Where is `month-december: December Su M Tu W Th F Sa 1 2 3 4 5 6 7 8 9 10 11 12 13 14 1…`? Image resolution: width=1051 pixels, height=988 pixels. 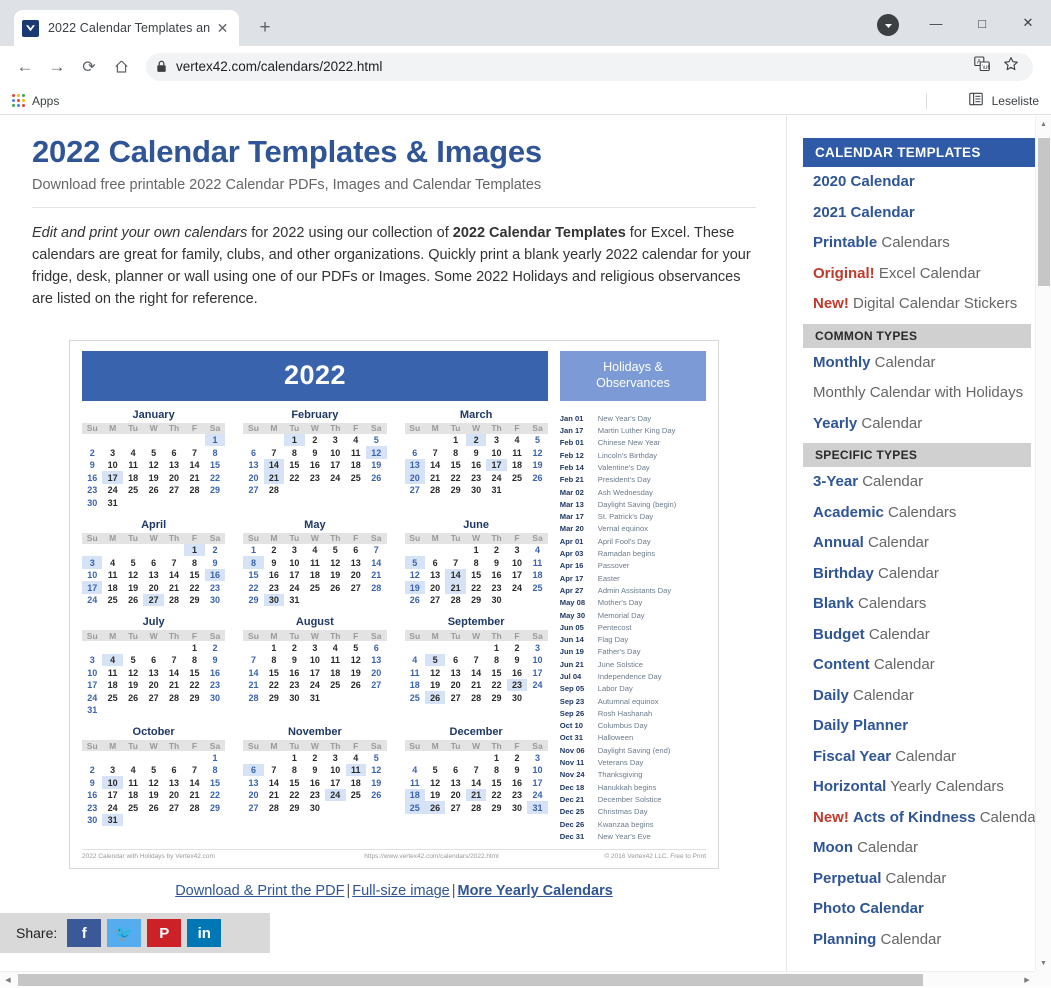 month-december: December Su M Tu W Th F Sa 1 2 3 4 5 6 7 8 9 10 11 12 13 14 1… is located at coordinates (476, 776).